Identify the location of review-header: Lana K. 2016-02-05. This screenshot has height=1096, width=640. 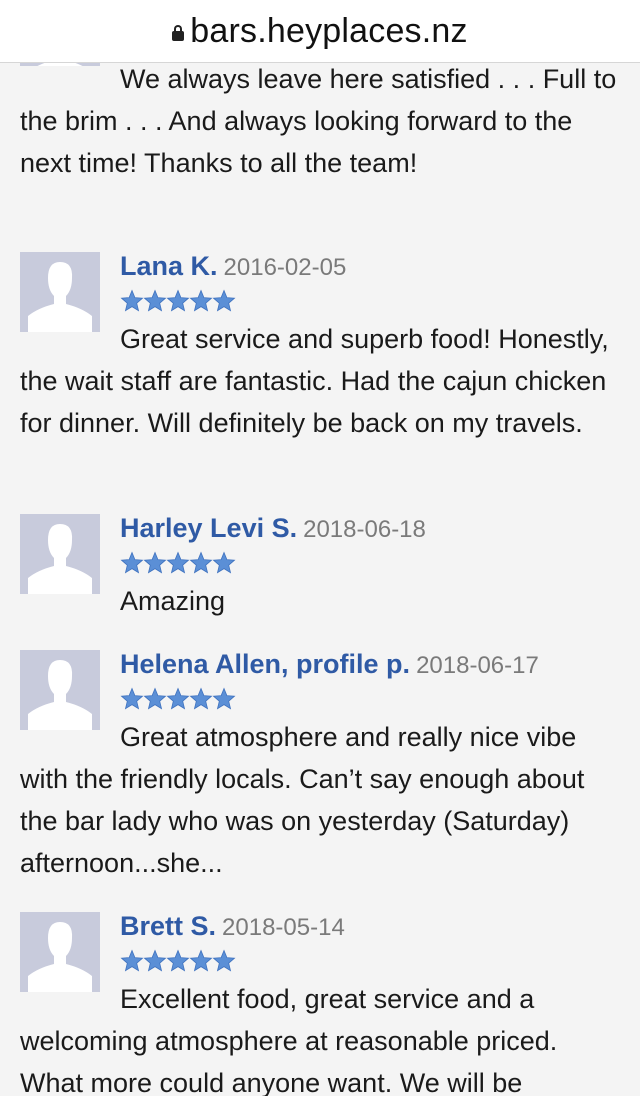
(320, 266).